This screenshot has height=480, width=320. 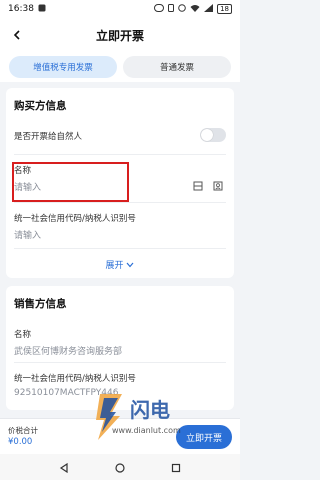 What do you see at coordinates (177, 67) in the screenshot?
I see `tab-ordinary-invoice: 普通发票` at bounding box center [177, 67].